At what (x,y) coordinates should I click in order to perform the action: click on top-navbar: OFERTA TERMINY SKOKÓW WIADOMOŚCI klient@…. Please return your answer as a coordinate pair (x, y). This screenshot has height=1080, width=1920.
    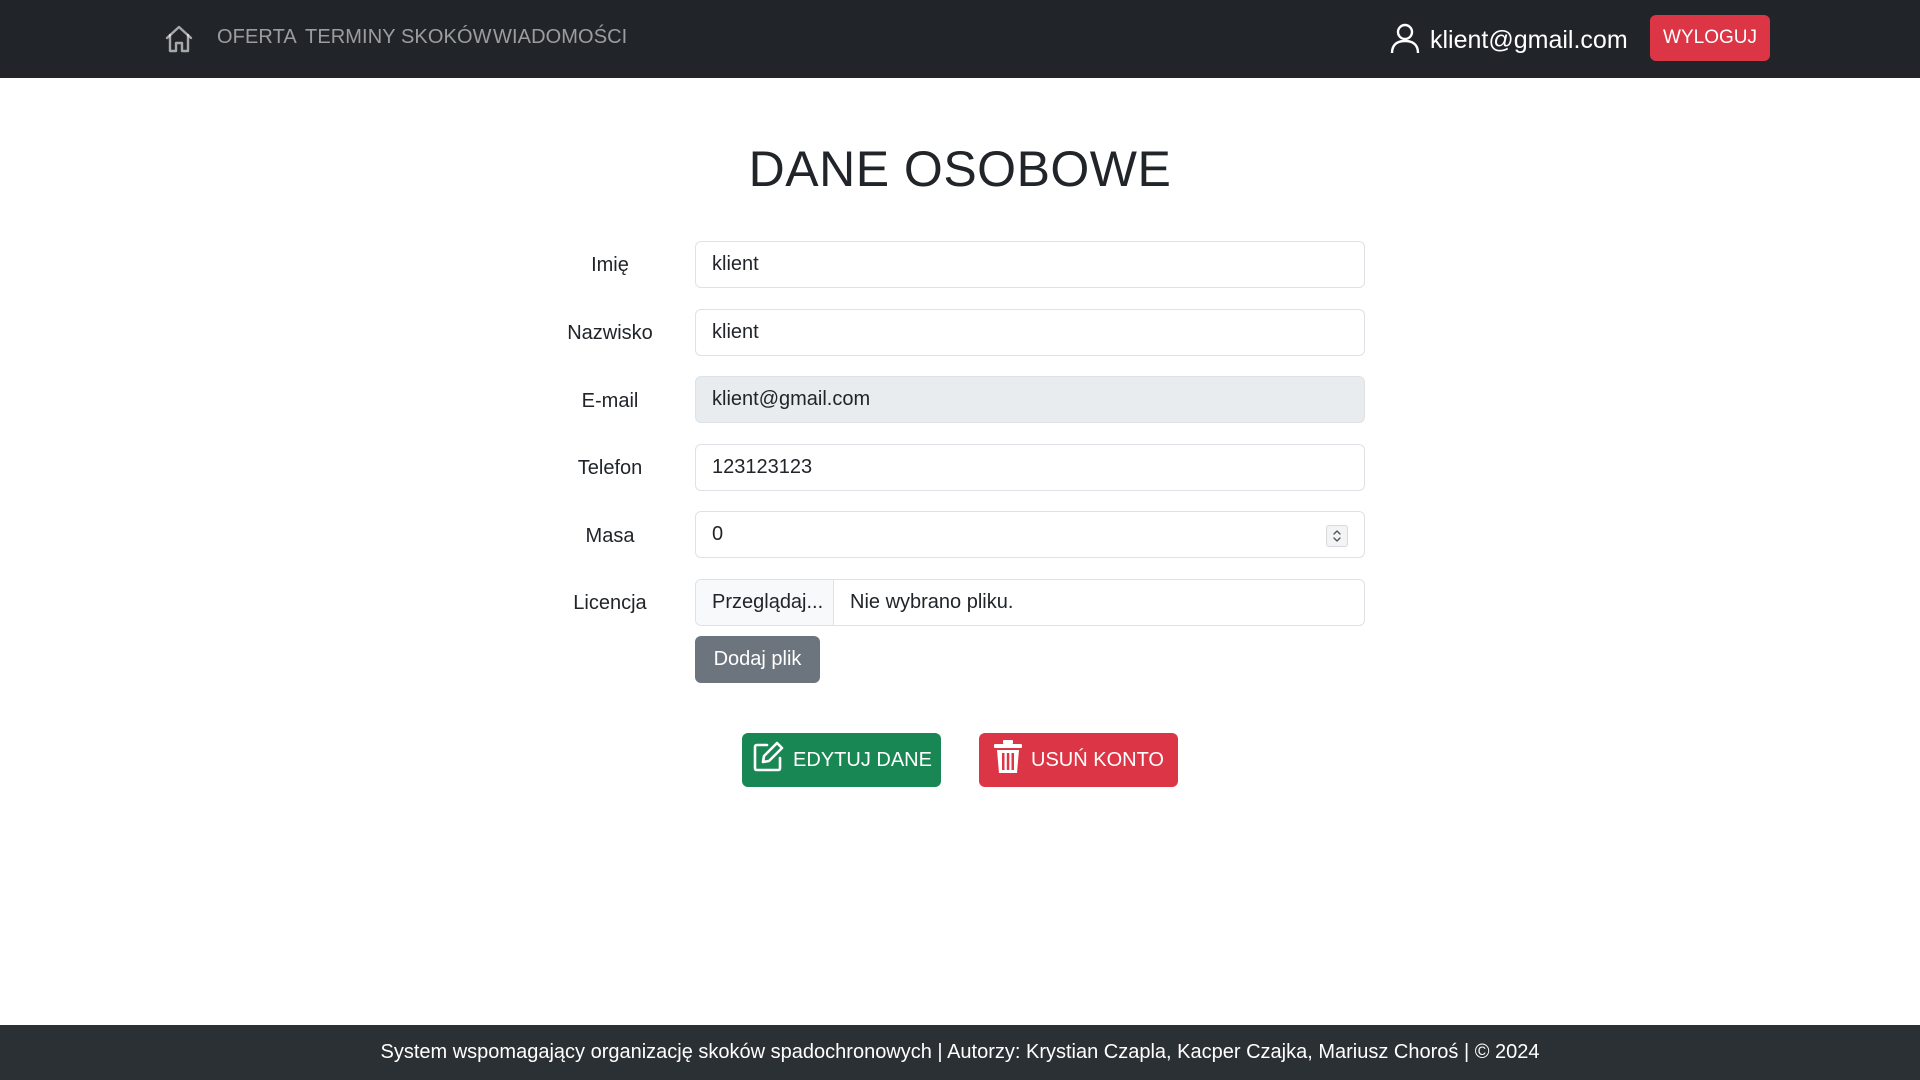
    Looking at the image, I should click on (960, 39).